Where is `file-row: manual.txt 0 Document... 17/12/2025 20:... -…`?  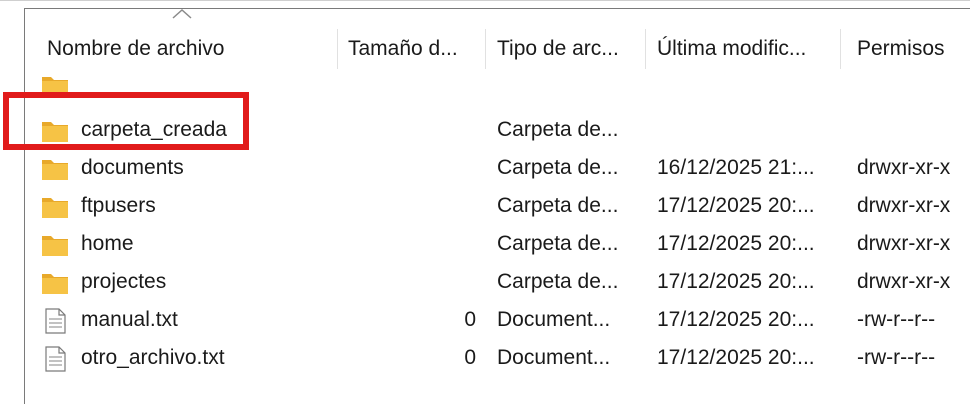 file-row: manual.txt 0 Document... 17/12/2025 20:... -… is located at coordinates (497, 320).